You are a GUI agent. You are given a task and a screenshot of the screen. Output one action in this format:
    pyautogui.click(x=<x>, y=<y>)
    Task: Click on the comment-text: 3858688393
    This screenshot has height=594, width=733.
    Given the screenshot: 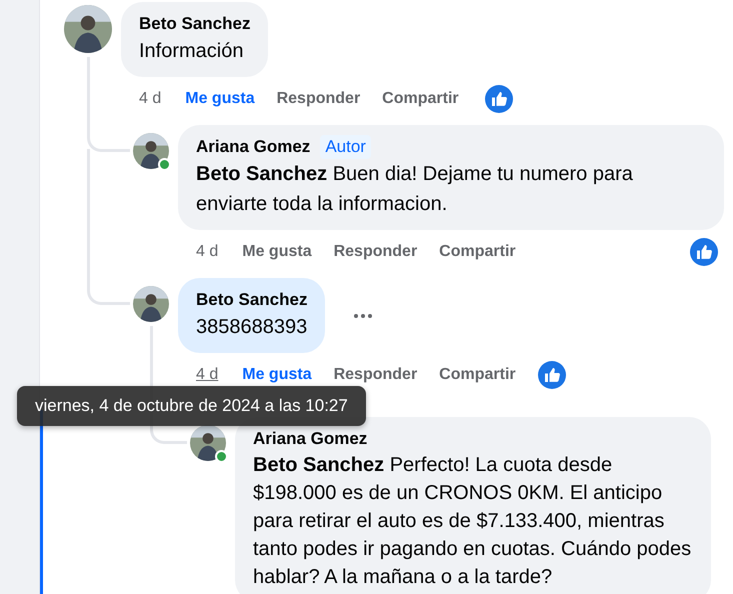 What is the action you would take?
    pyautogui.click(x=252, y=327)
    